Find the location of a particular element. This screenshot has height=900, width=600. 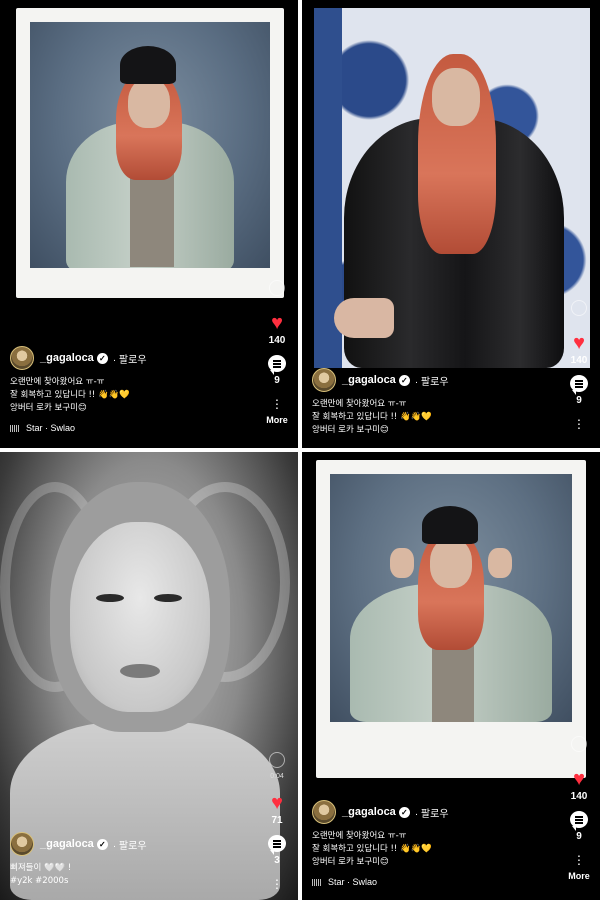

caption-line: 삐져들이 🤍🤍 ! is located at coordinates (41, 868).